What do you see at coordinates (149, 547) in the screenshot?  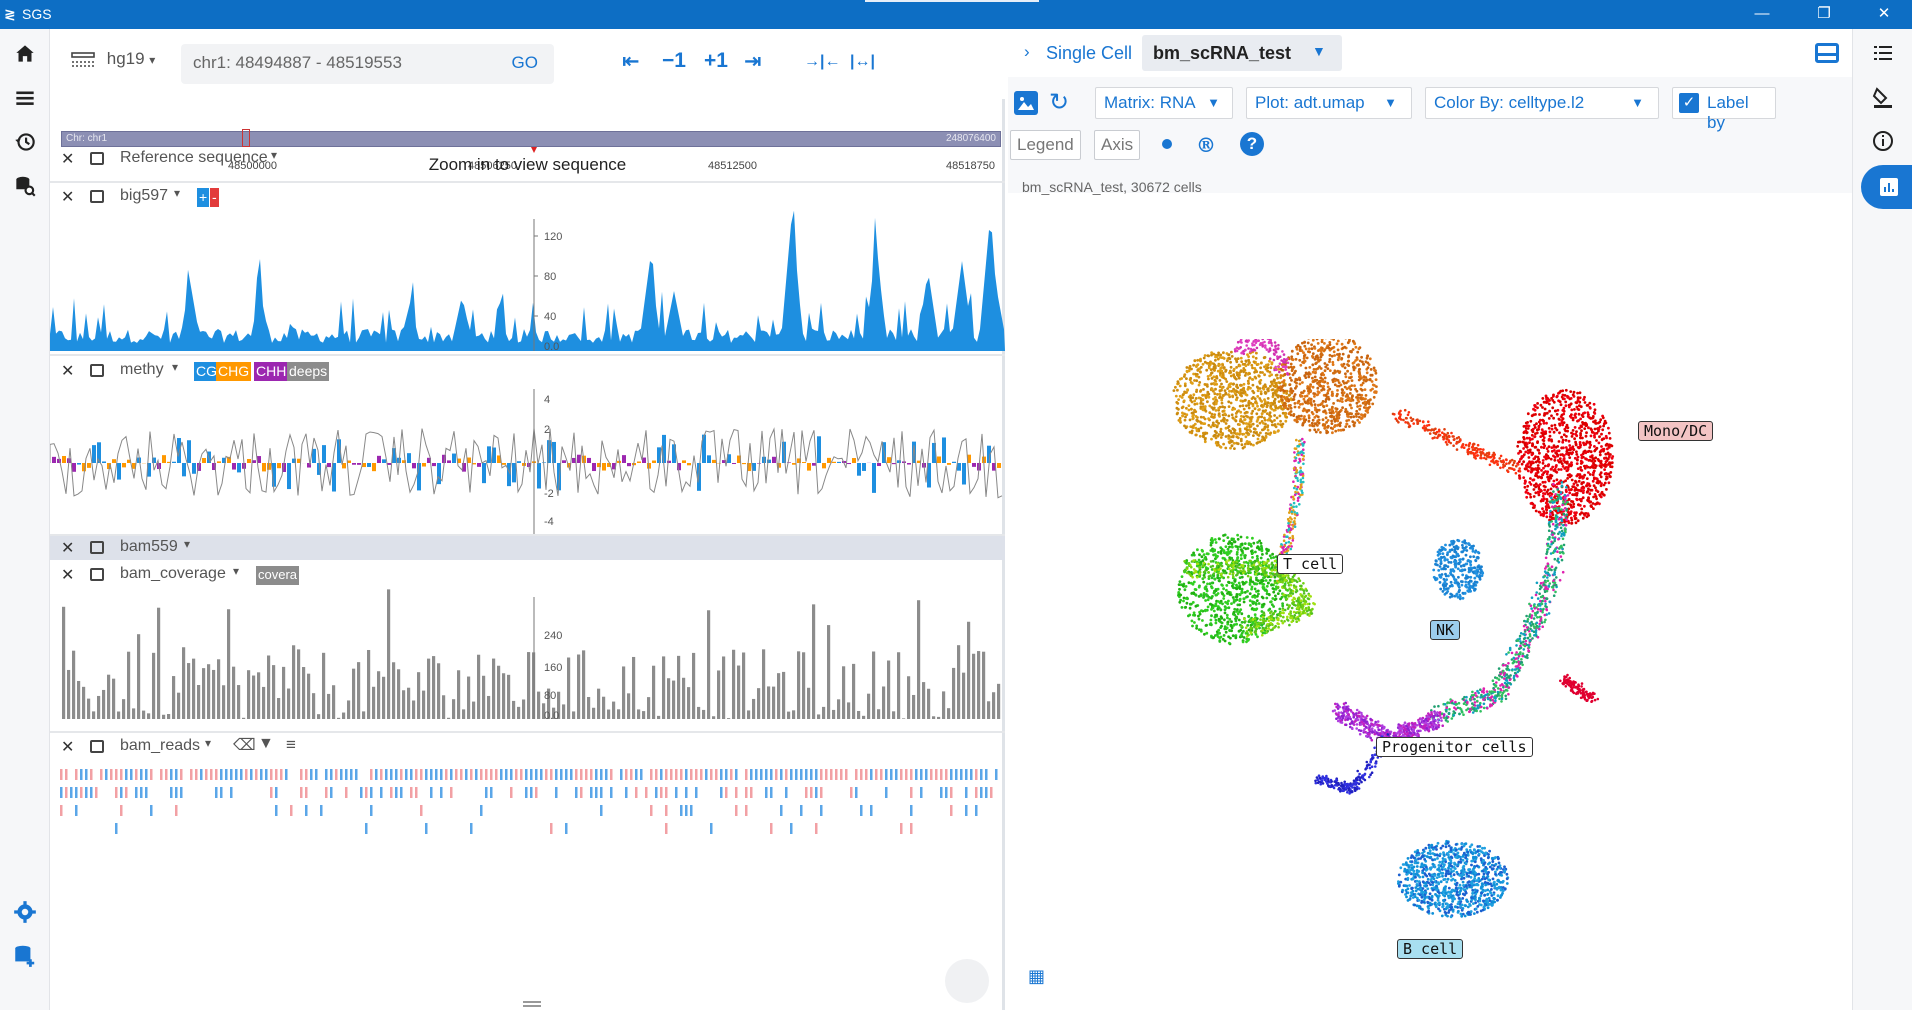 I see `track-name: bam559` at bounding box center [149, 547].